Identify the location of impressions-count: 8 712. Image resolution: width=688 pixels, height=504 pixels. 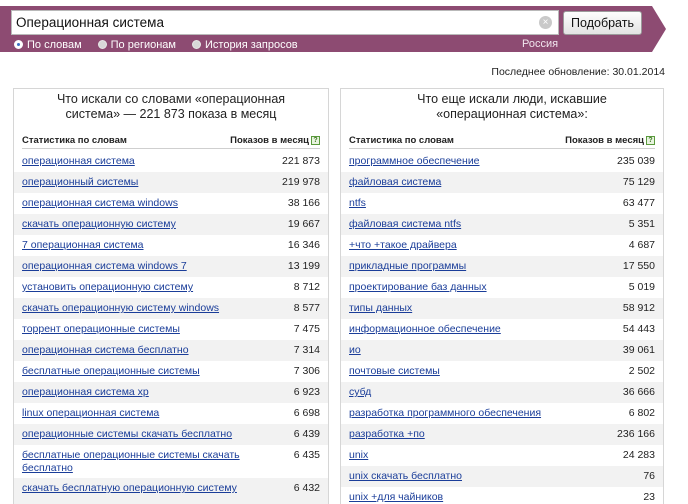
(306, 287).